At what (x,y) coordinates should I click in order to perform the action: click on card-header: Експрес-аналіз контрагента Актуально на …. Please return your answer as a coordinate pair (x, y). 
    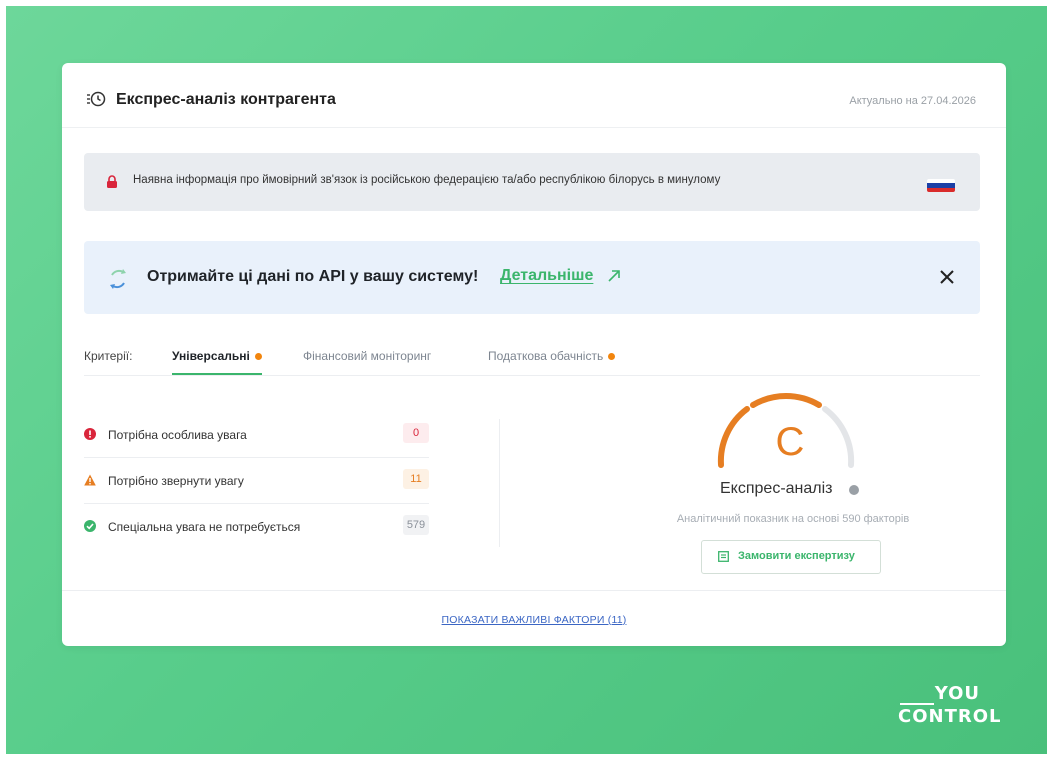
    Looking at the image, I should click on (534, 95).